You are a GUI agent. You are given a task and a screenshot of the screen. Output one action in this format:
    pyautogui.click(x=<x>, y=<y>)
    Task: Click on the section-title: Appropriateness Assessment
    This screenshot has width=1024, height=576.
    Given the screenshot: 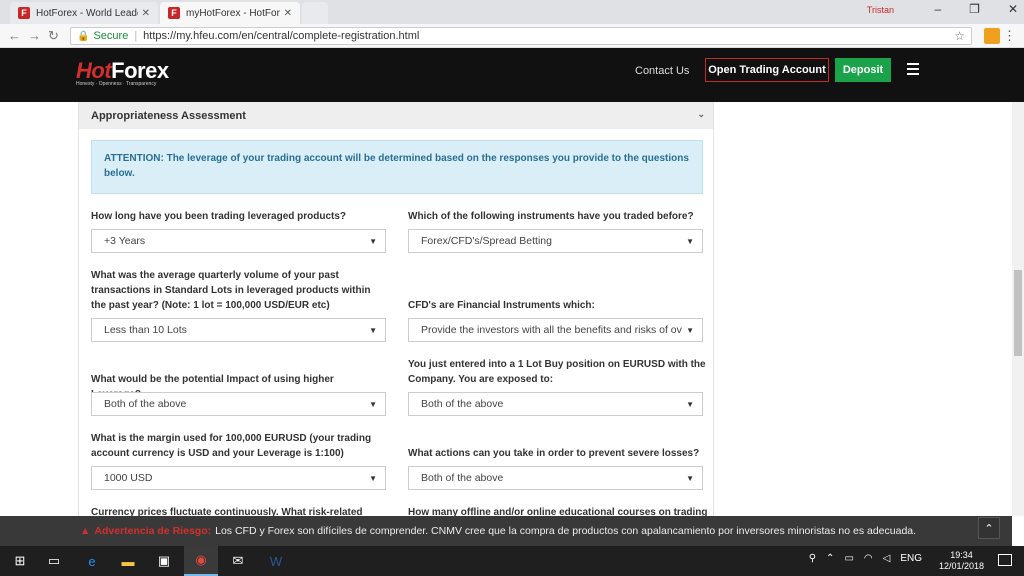 What is the action you would take?
    pyautogui.click(x=168, y=115)
    